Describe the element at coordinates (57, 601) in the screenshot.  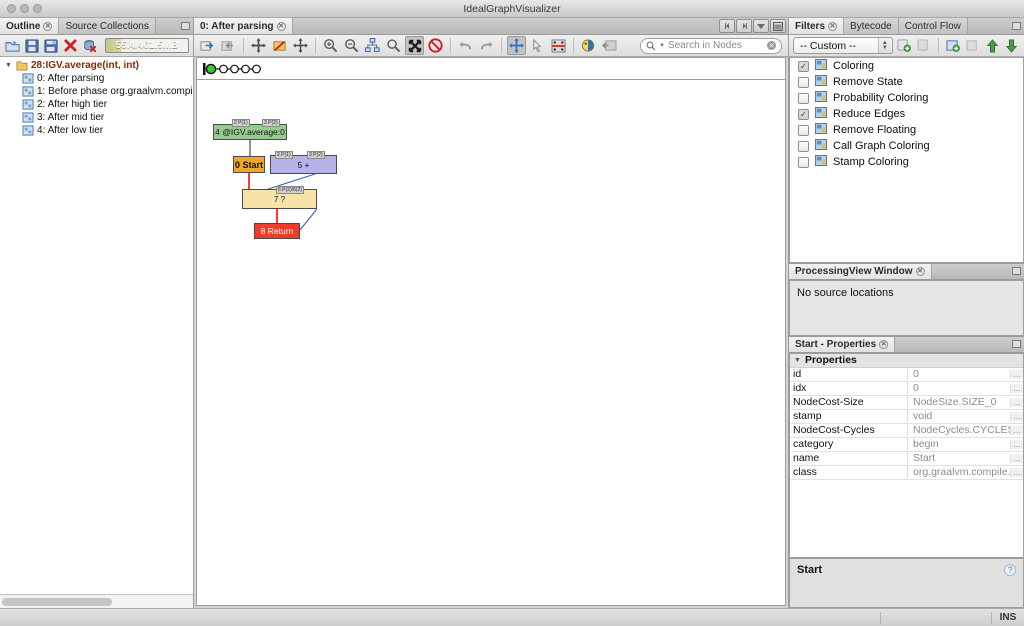
I see `scrollbar-thumb` at that location.